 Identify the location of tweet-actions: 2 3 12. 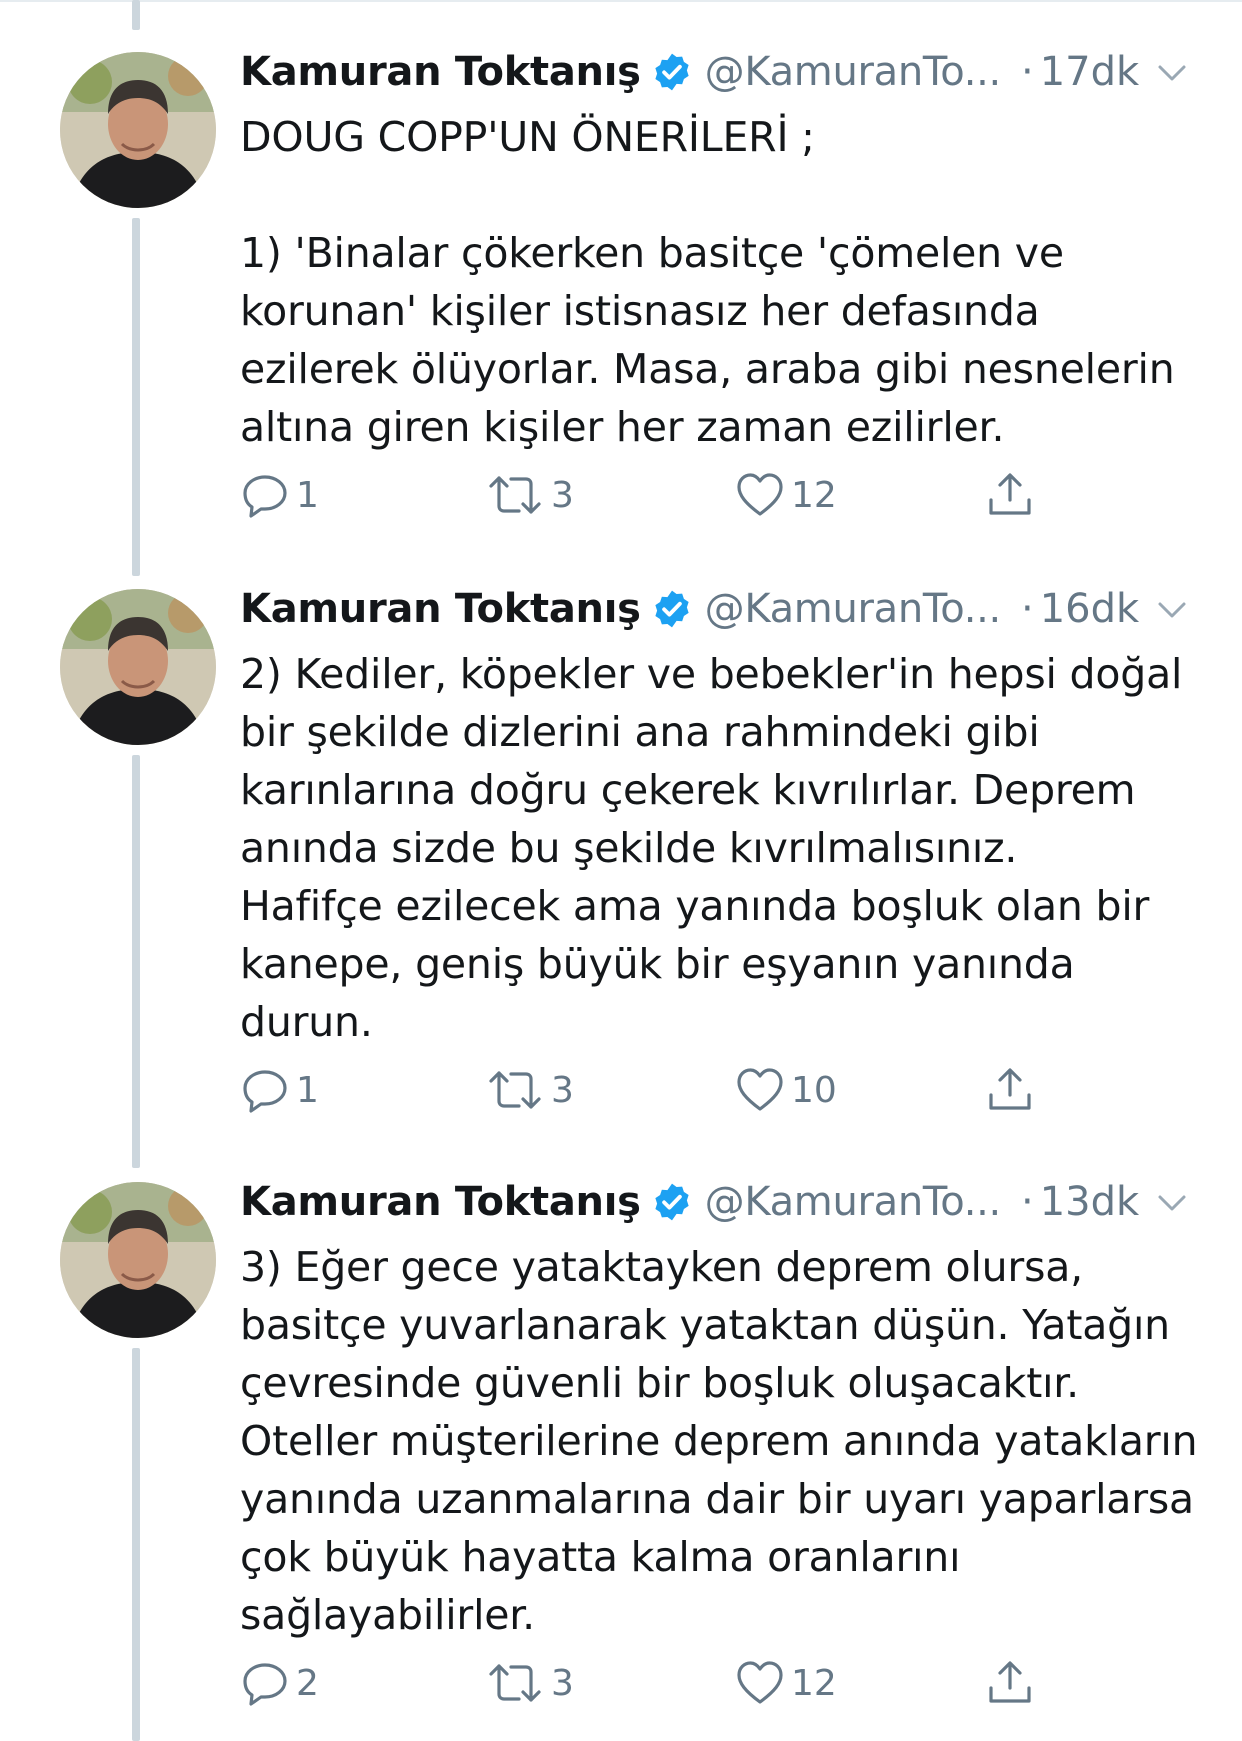
(640, 1686).